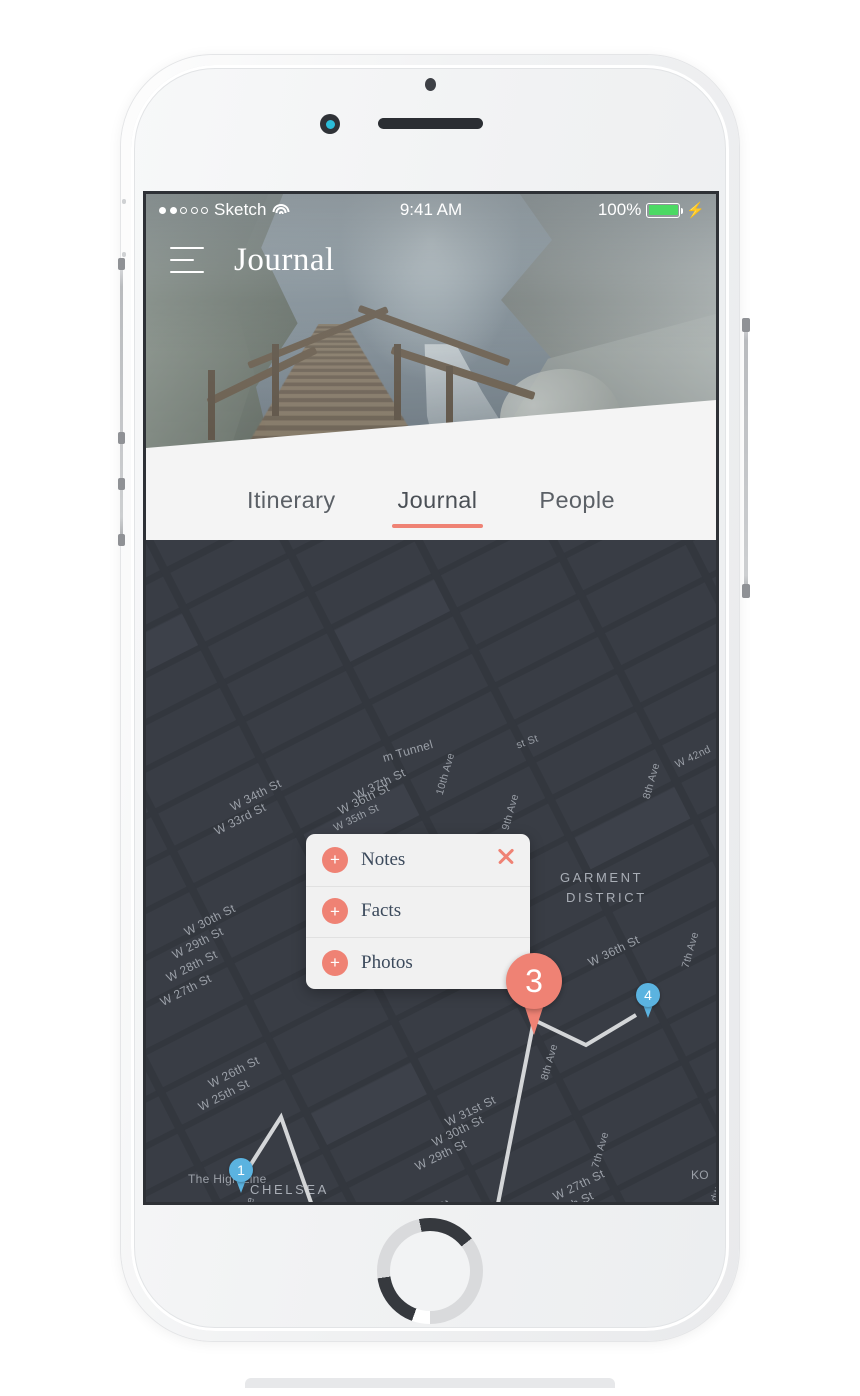 The width and height of the screenshot is (860, 1396). Describe the element at coordinates (121, 402) in the screenshot. I see `volume-buttons` at that location.